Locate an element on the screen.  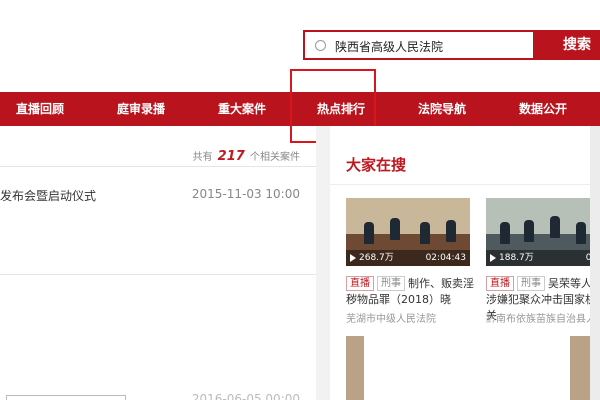
hot-searches-title: 大家在搜 is located at coordinates (376, 165).